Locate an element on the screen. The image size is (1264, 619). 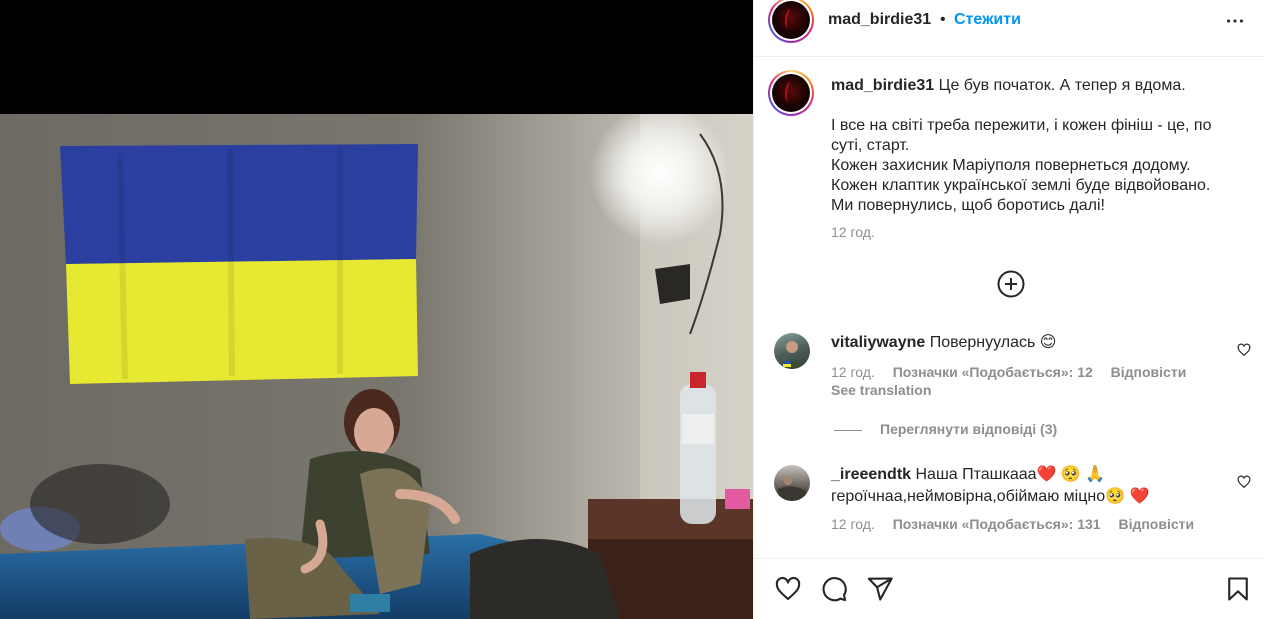
commenter-username: vitaliywayne is located at coordinates (878, 342).